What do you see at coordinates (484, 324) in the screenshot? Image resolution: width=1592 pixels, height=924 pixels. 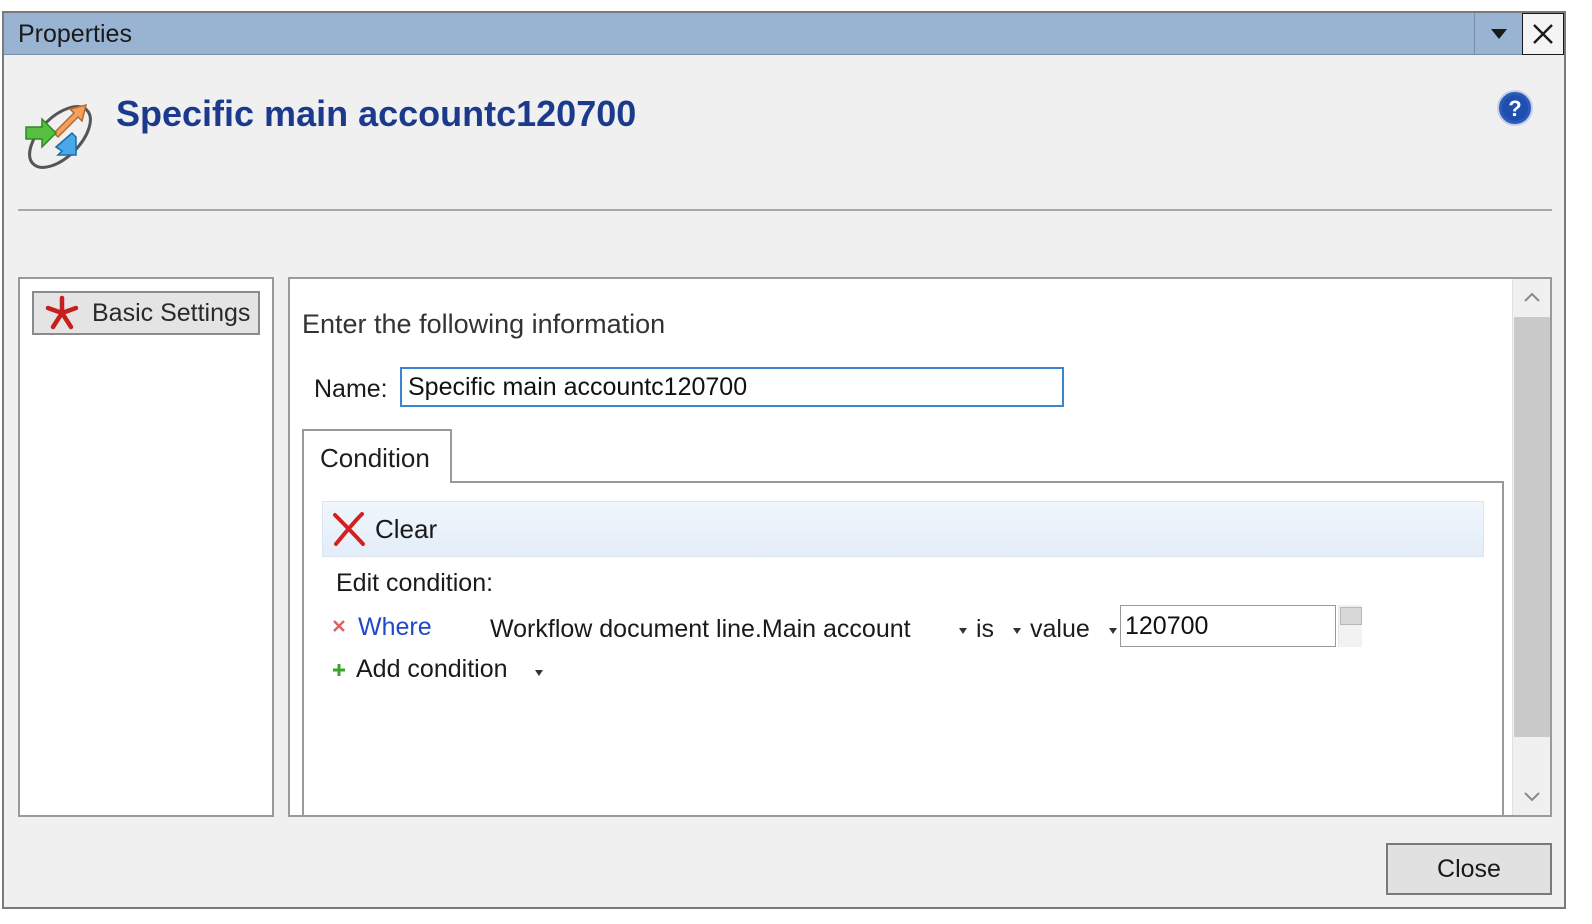 I see `section-heading: Enter the following information` at bounding box center [484, 324].